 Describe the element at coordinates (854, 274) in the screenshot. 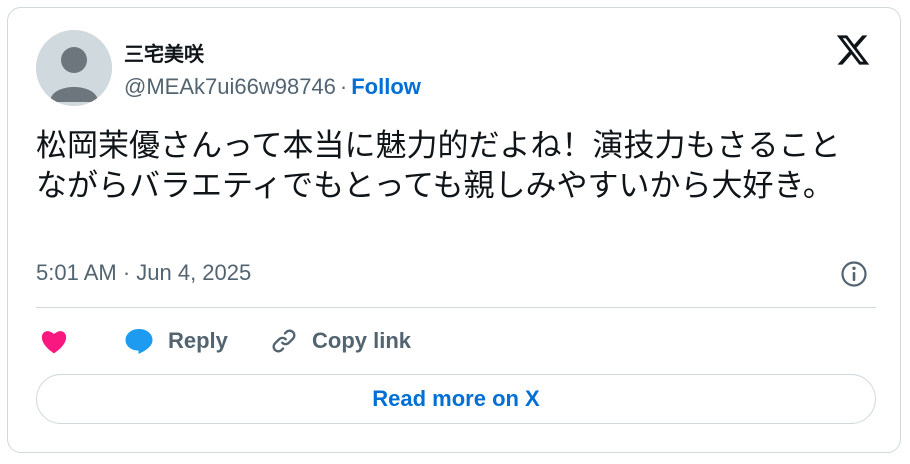

I see `info-icon` at that location.